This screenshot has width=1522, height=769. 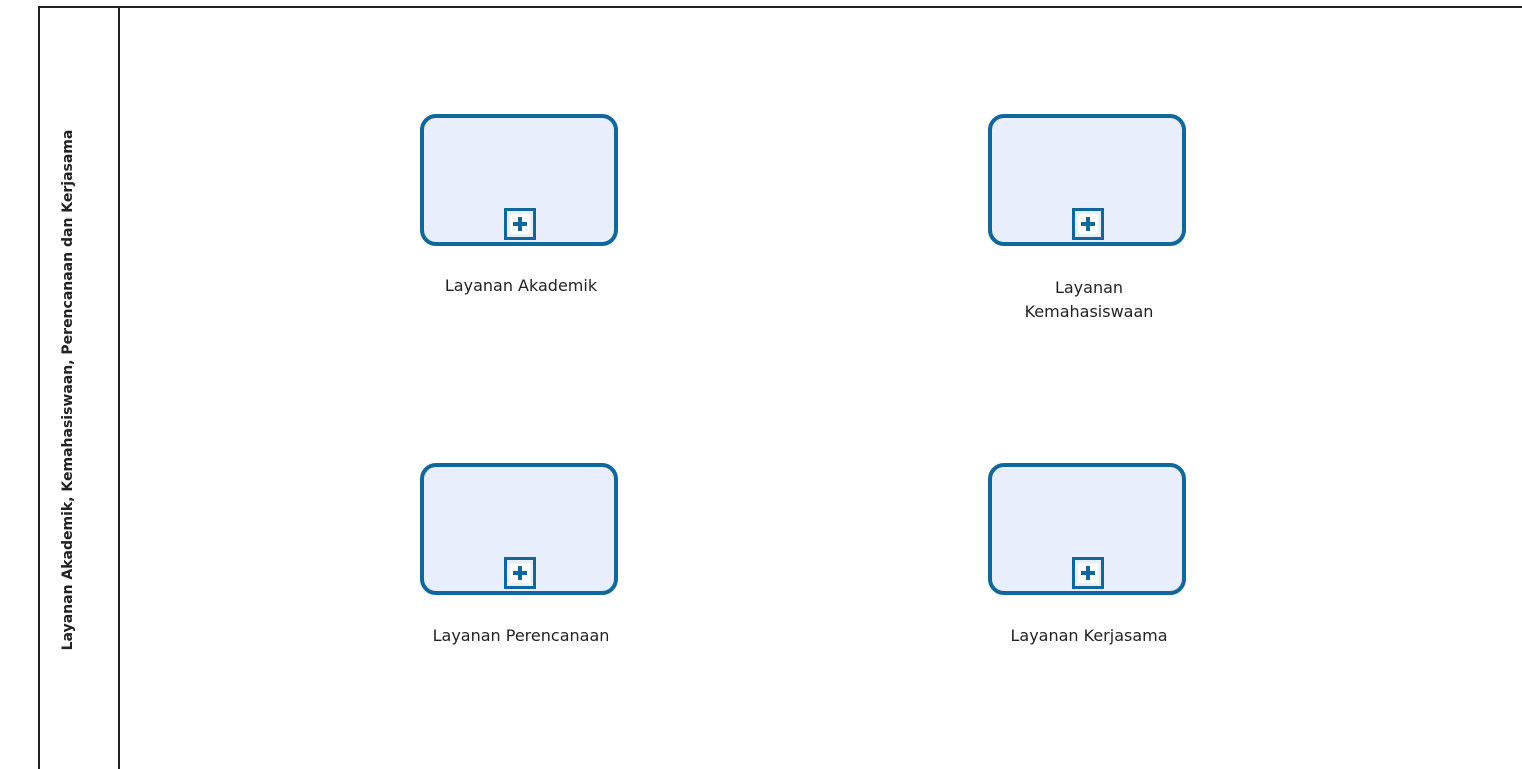 I want to click on subprocess-layanan-kemahasiswaan, so click(x=1087, y=180).